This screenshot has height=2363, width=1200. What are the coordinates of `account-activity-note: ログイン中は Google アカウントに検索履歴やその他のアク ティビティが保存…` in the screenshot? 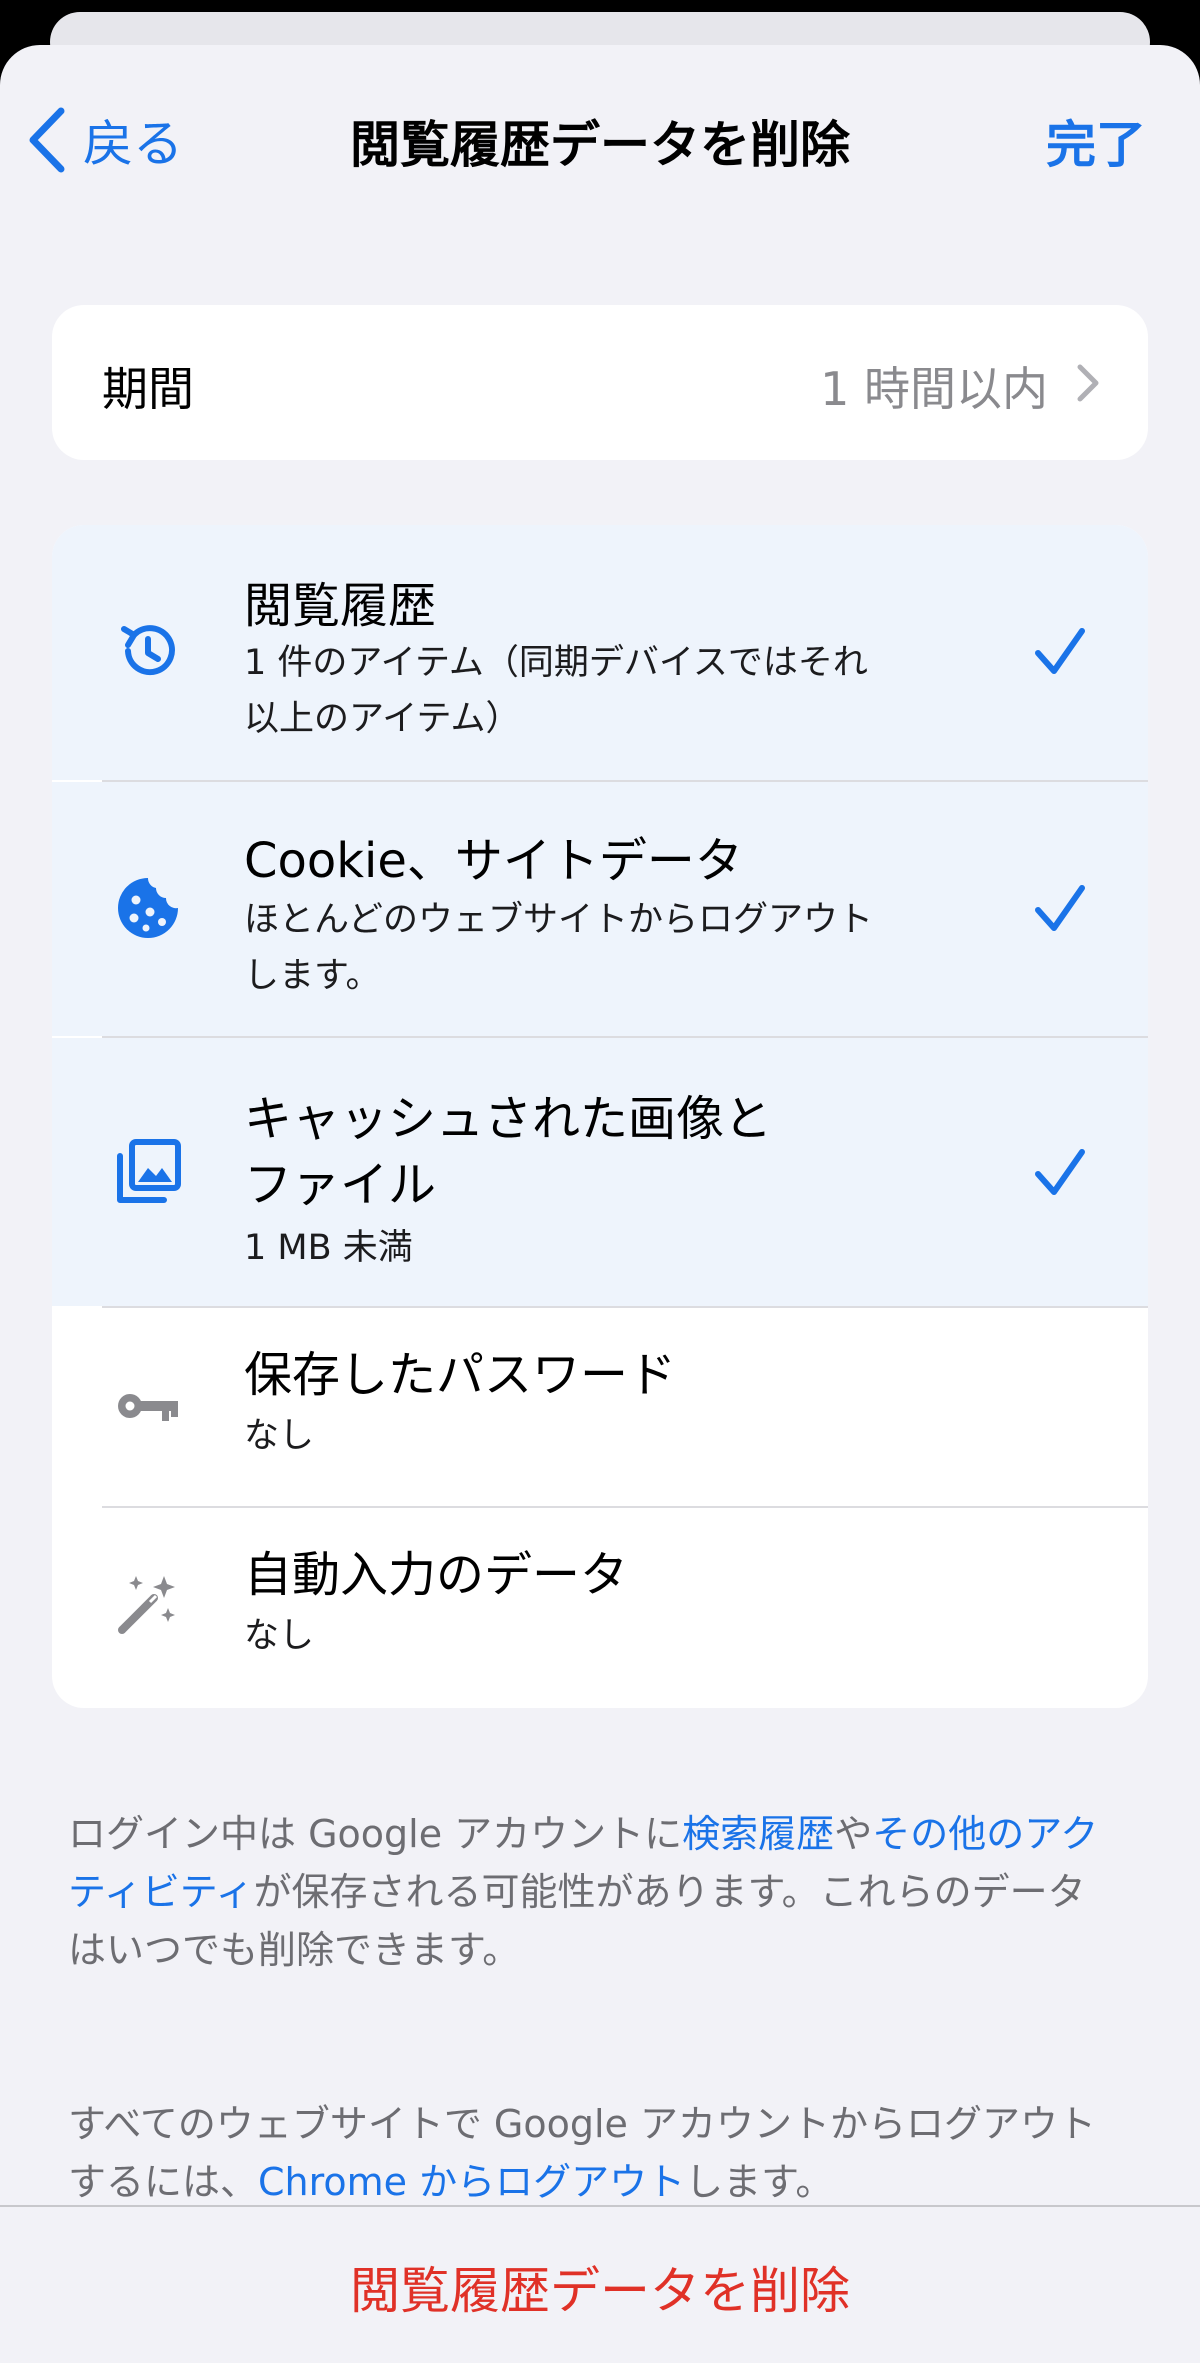 It's located at (600, 1892).